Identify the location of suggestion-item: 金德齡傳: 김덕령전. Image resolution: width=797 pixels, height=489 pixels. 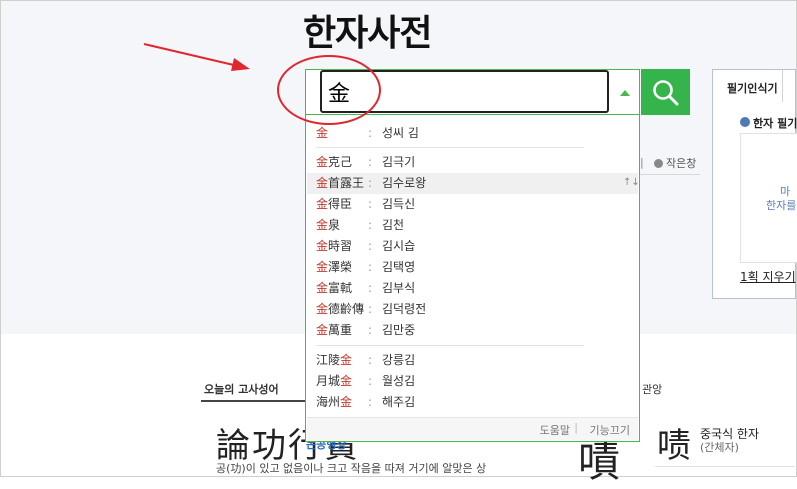
(371, 309).